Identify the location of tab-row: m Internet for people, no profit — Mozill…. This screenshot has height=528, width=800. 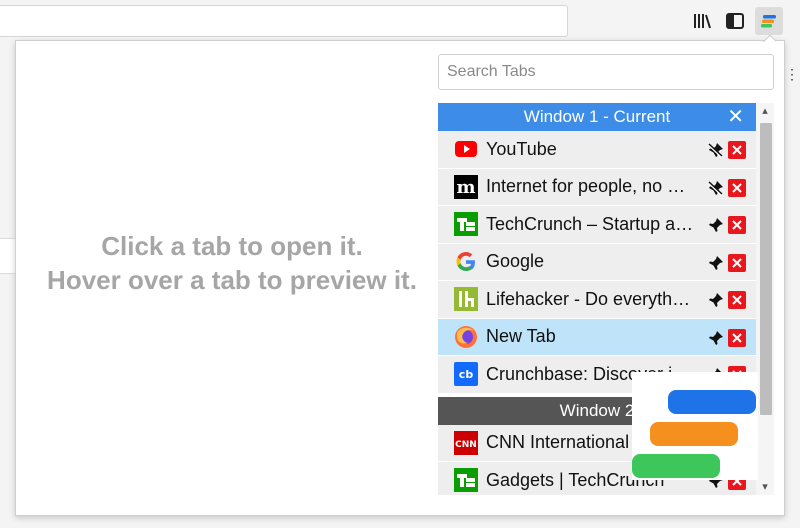
(597, 187).